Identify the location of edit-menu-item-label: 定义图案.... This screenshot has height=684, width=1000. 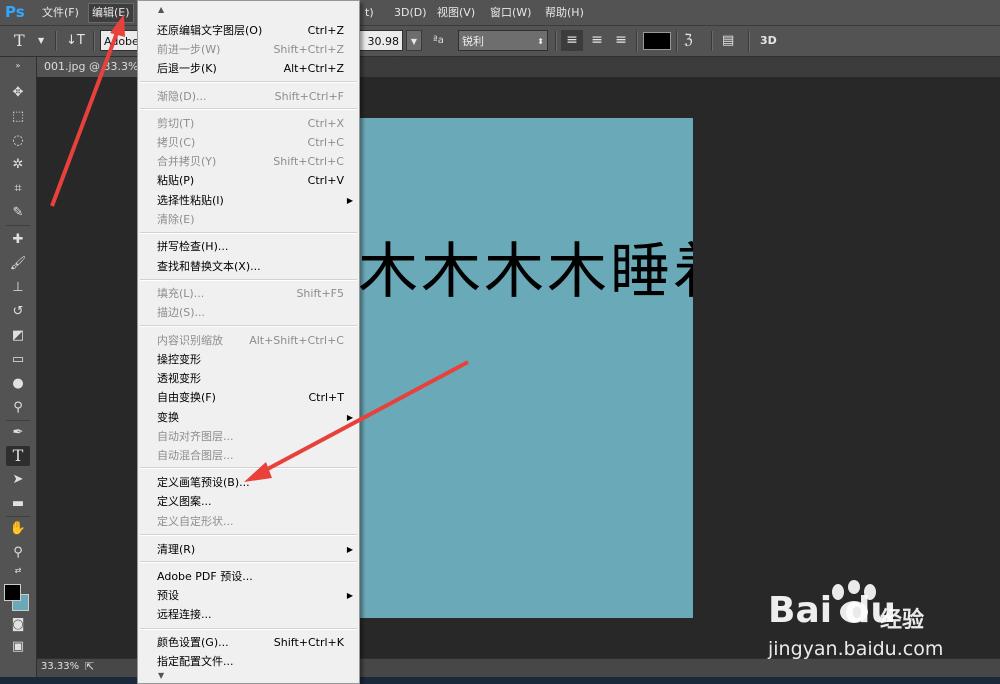
(184, 501).